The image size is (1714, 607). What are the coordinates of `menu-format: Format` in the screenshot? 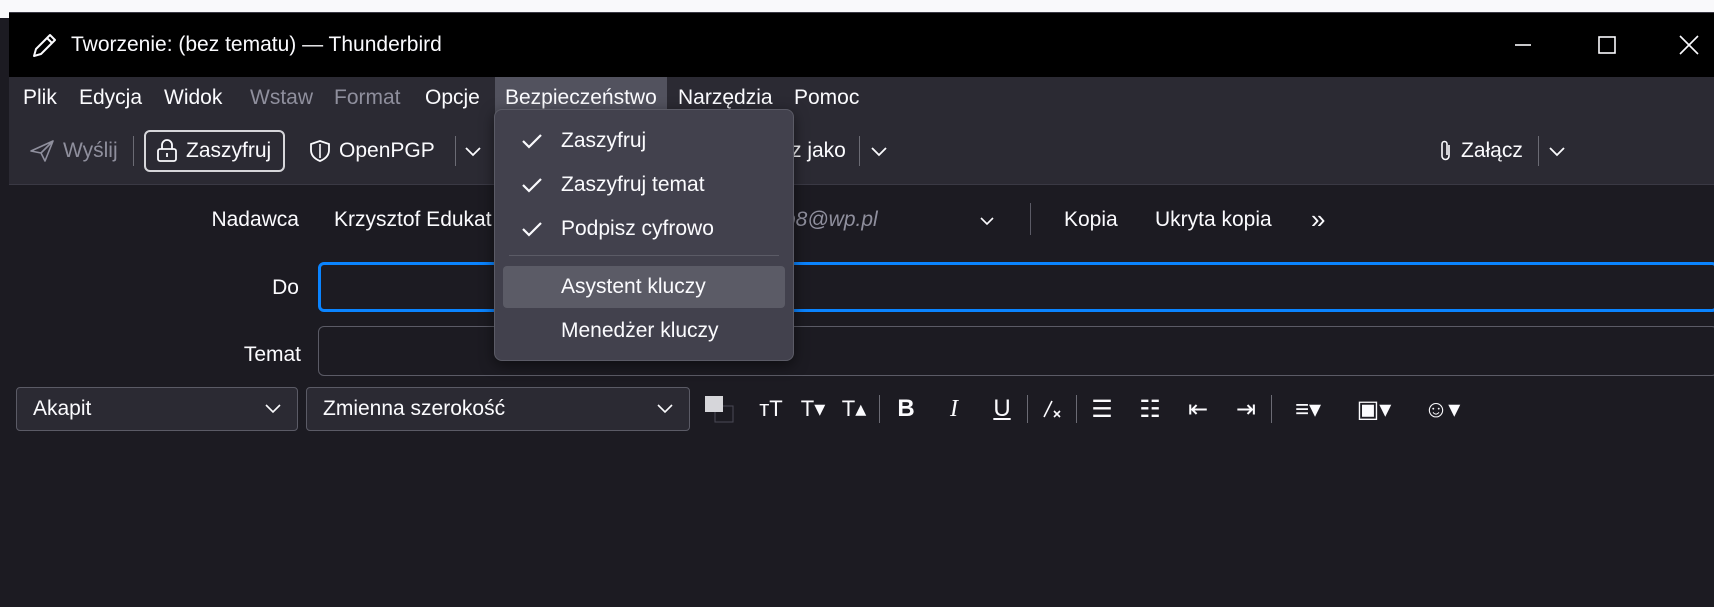 It's located at (367, 97).